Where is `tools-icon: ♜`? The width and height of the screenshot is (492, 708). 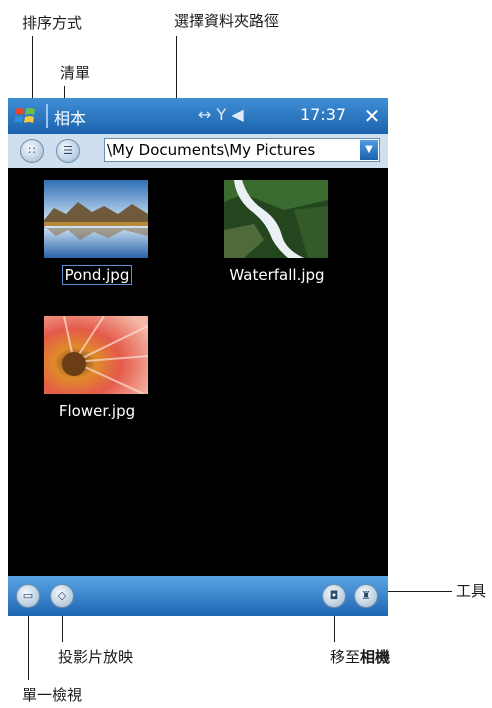 tools-icon: ♜ is located at coordinates (366, 596).